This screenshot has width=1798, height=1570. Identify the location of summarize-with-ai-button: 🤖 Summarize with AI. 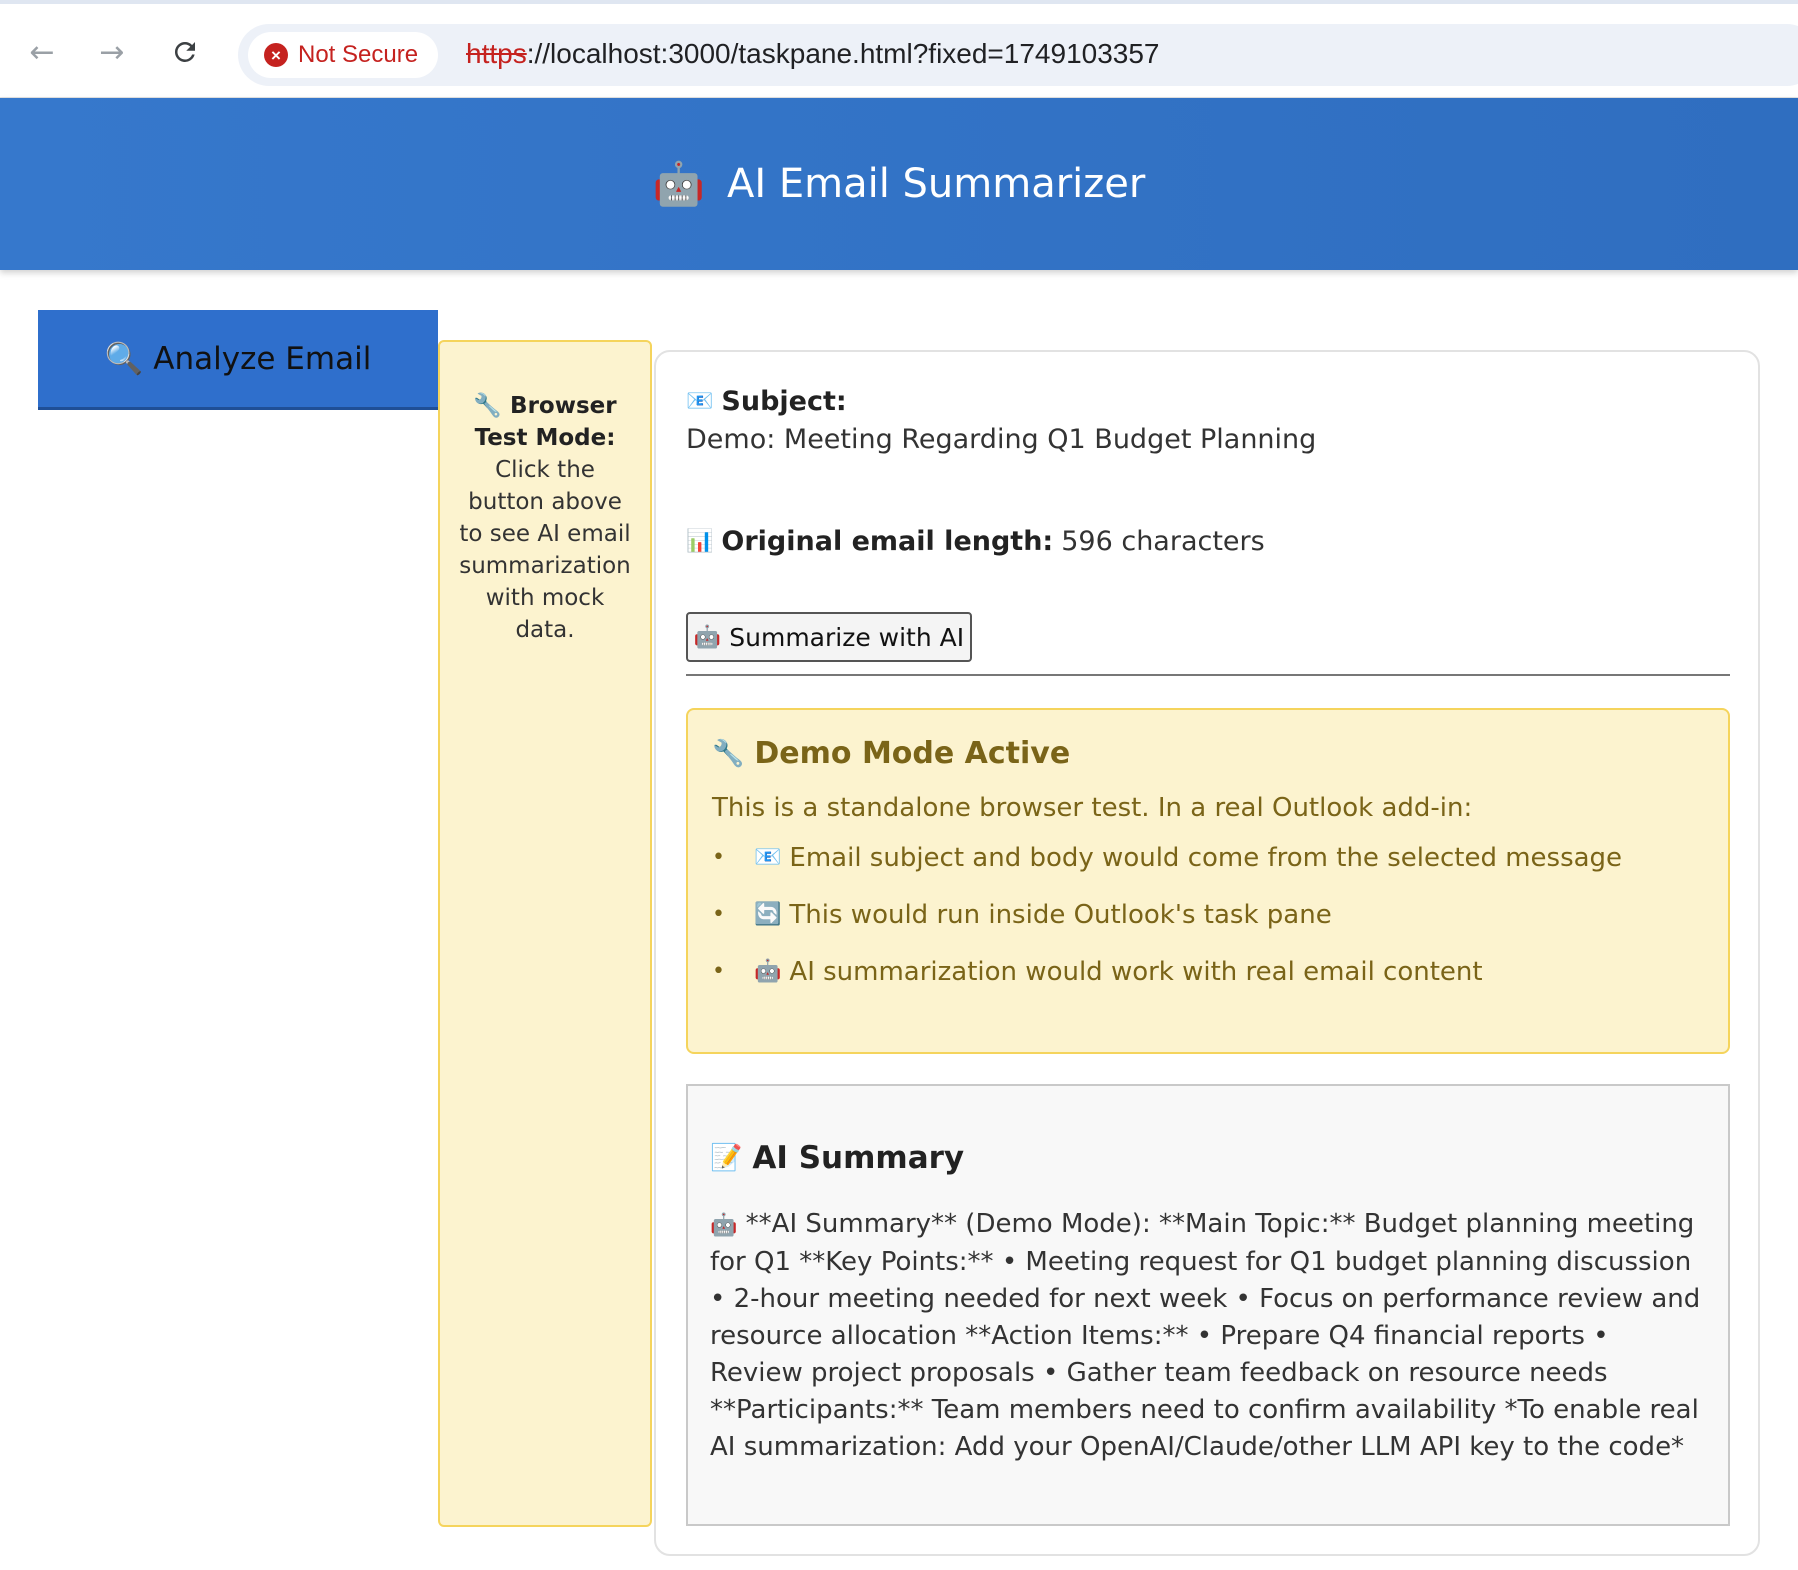
(829, 637).